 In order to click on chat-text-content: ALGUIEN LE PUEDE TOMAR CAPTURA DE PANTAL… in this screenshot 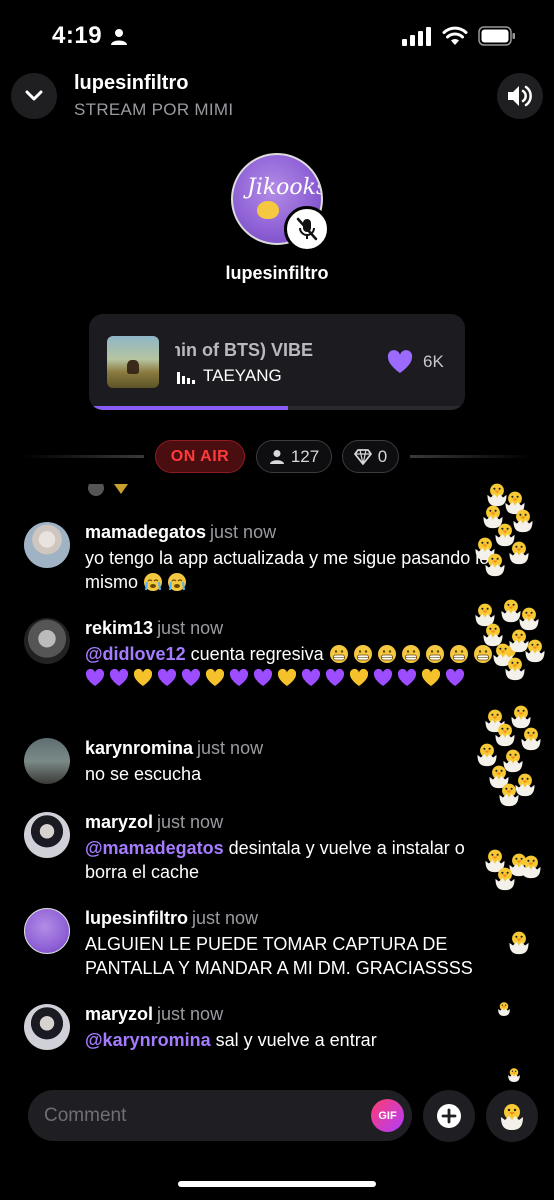, I will do `click(279, 956)`.